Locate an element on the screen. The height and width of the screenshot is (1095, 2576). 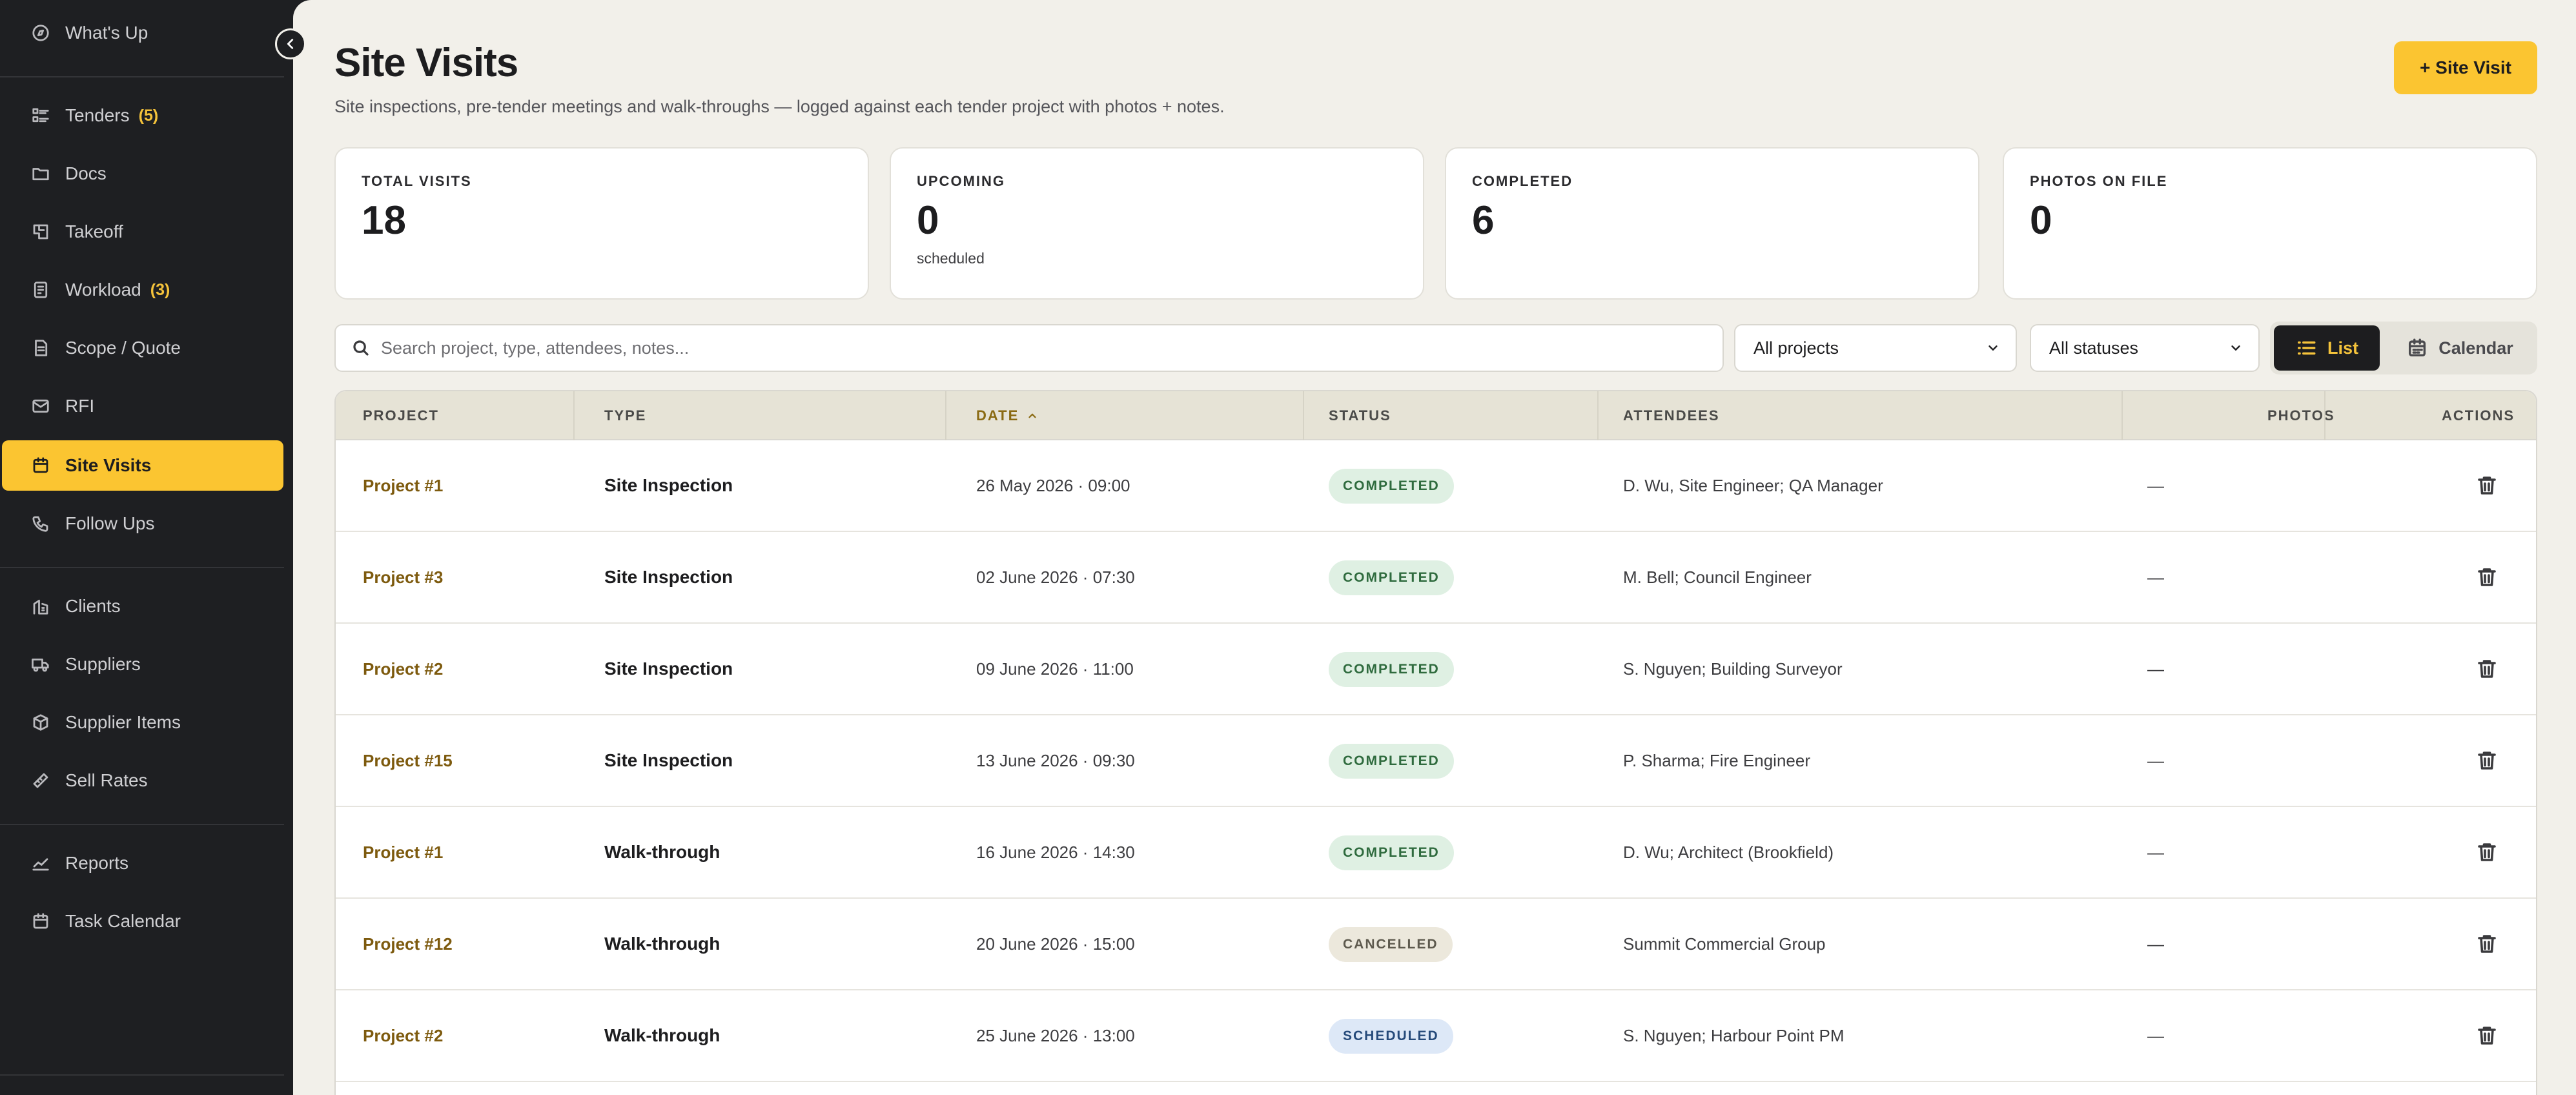
column-header-date: DATE is located at coordinates (1007, 415).